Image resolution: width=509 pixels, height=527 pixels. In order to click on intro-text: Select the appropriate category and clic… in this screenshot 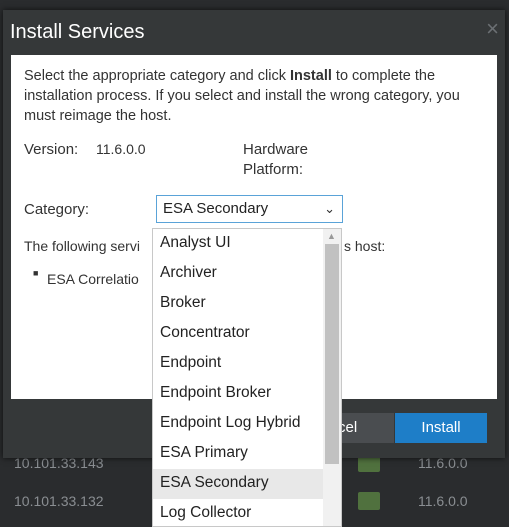, I will do `click(255, 96)`.